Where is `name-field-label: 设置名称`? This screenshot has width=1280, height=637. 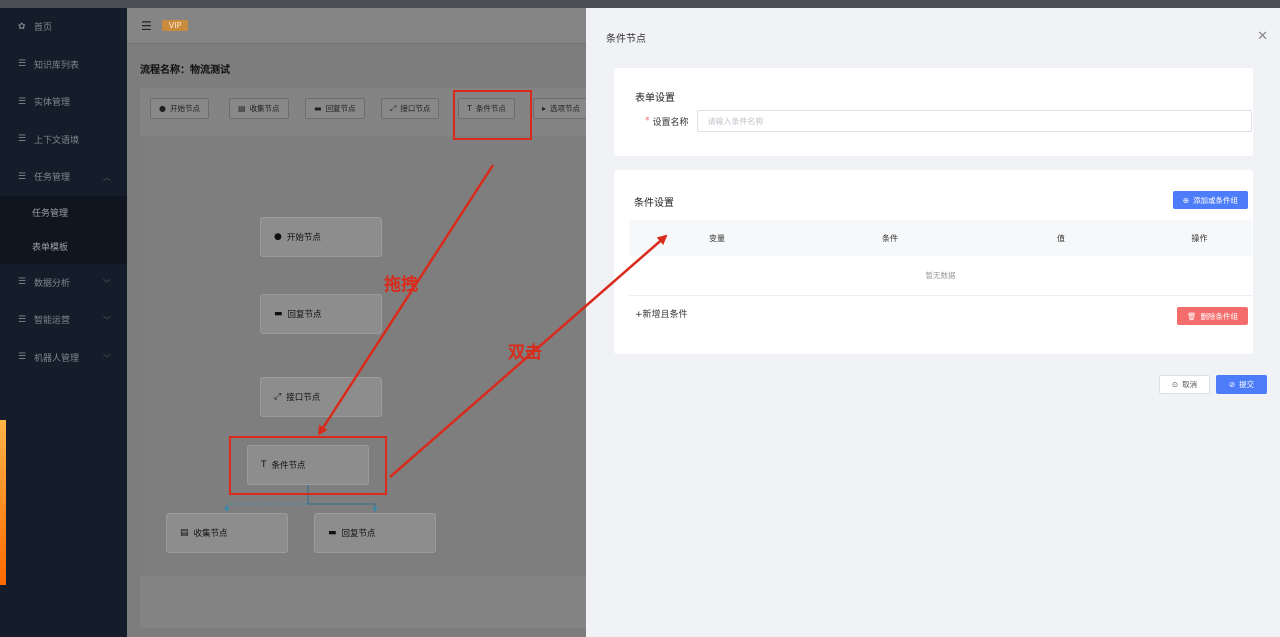
name-field-label: 设置名称 is located at coordinates (670, 122).